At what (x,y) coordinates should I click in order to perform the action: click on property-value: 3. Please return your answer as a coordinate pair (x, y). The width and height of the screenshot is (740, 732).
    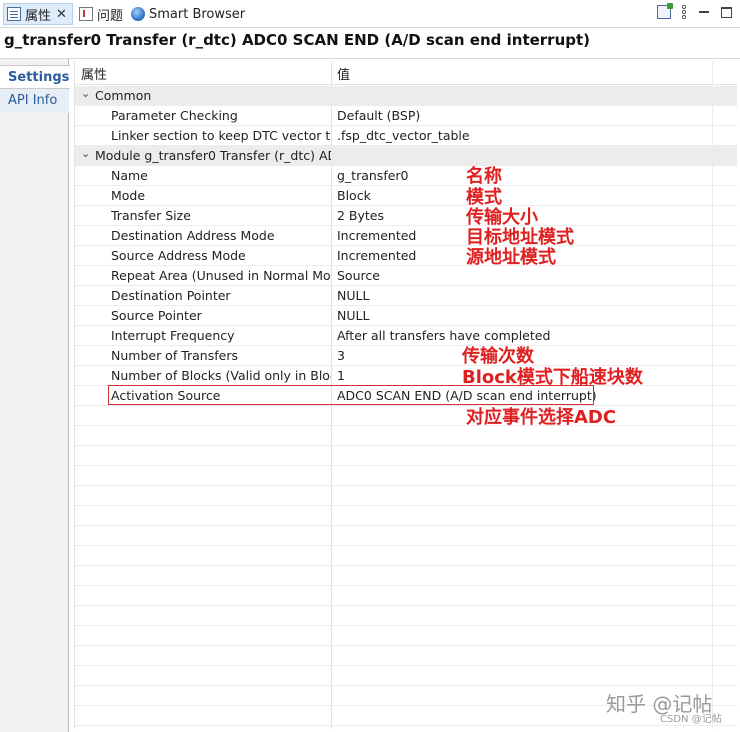
    Looking at the image, I should click on (341, 355).